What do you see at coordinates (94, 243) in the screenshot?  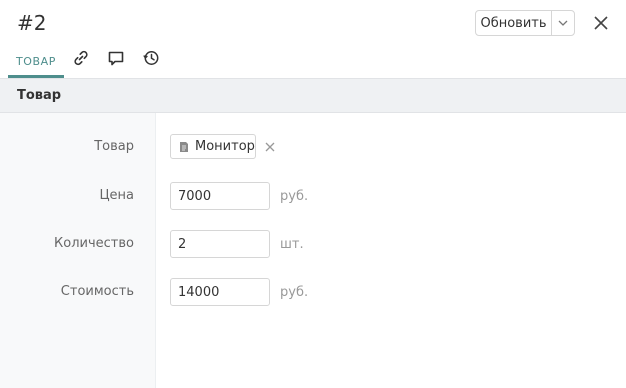 I see `quantity-label: Количество` at bounding box center [94, 243].